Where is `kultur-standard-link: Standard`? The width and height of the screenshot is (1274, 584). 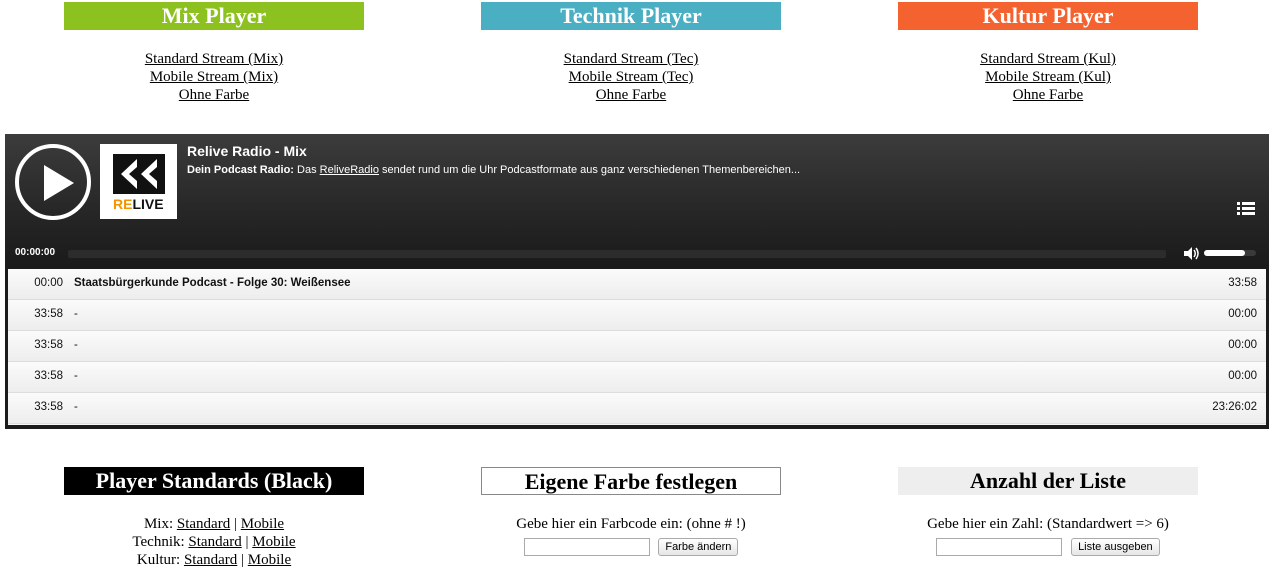 kultur-standard-link: Standard is located at coordinates (210, 560).